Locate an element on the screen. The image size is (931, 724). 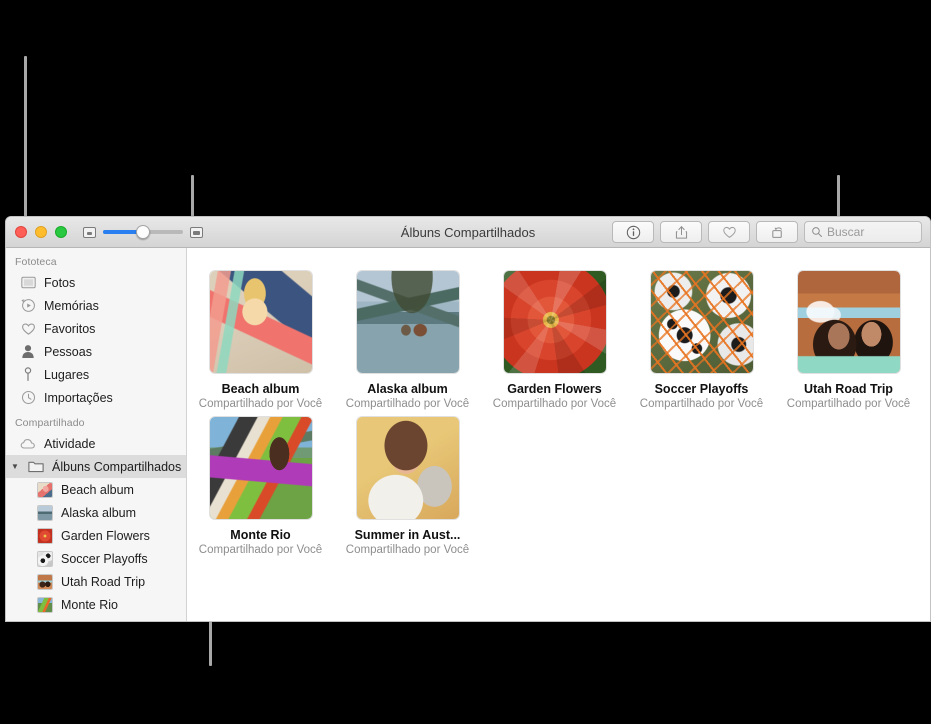
album-cell-garden-flowers: Garden Flowers Compartilhado por Você is located at coordinates (554, 340).